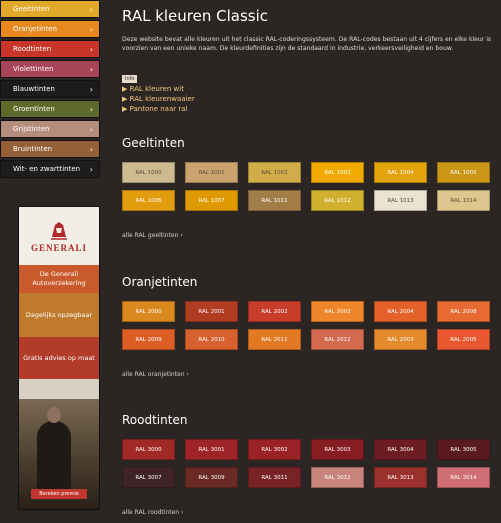 The width and height of the screenshot is (501, 523). I want to click on color-swatch: RAL 3000, so click(148, 449).